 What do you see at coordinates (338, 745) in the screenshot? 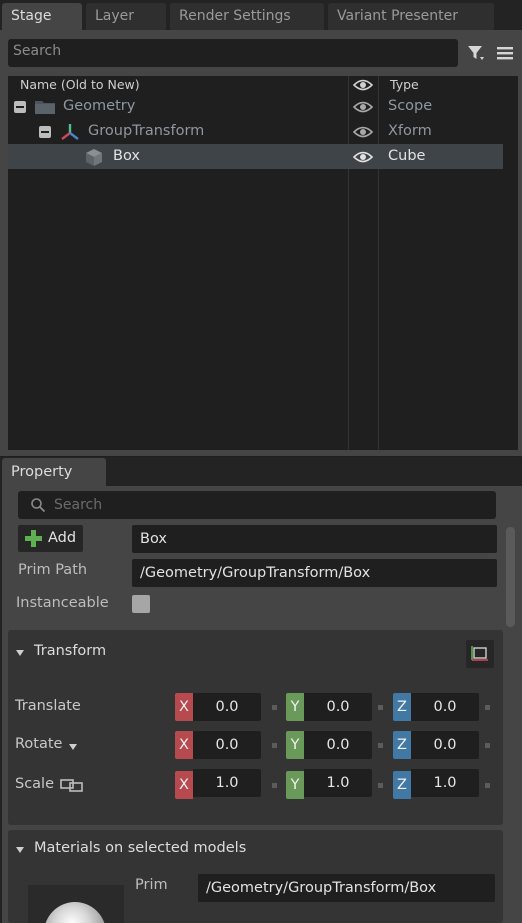
I see `rotate-y-field: 0.0` at bounding box center [338, 745].